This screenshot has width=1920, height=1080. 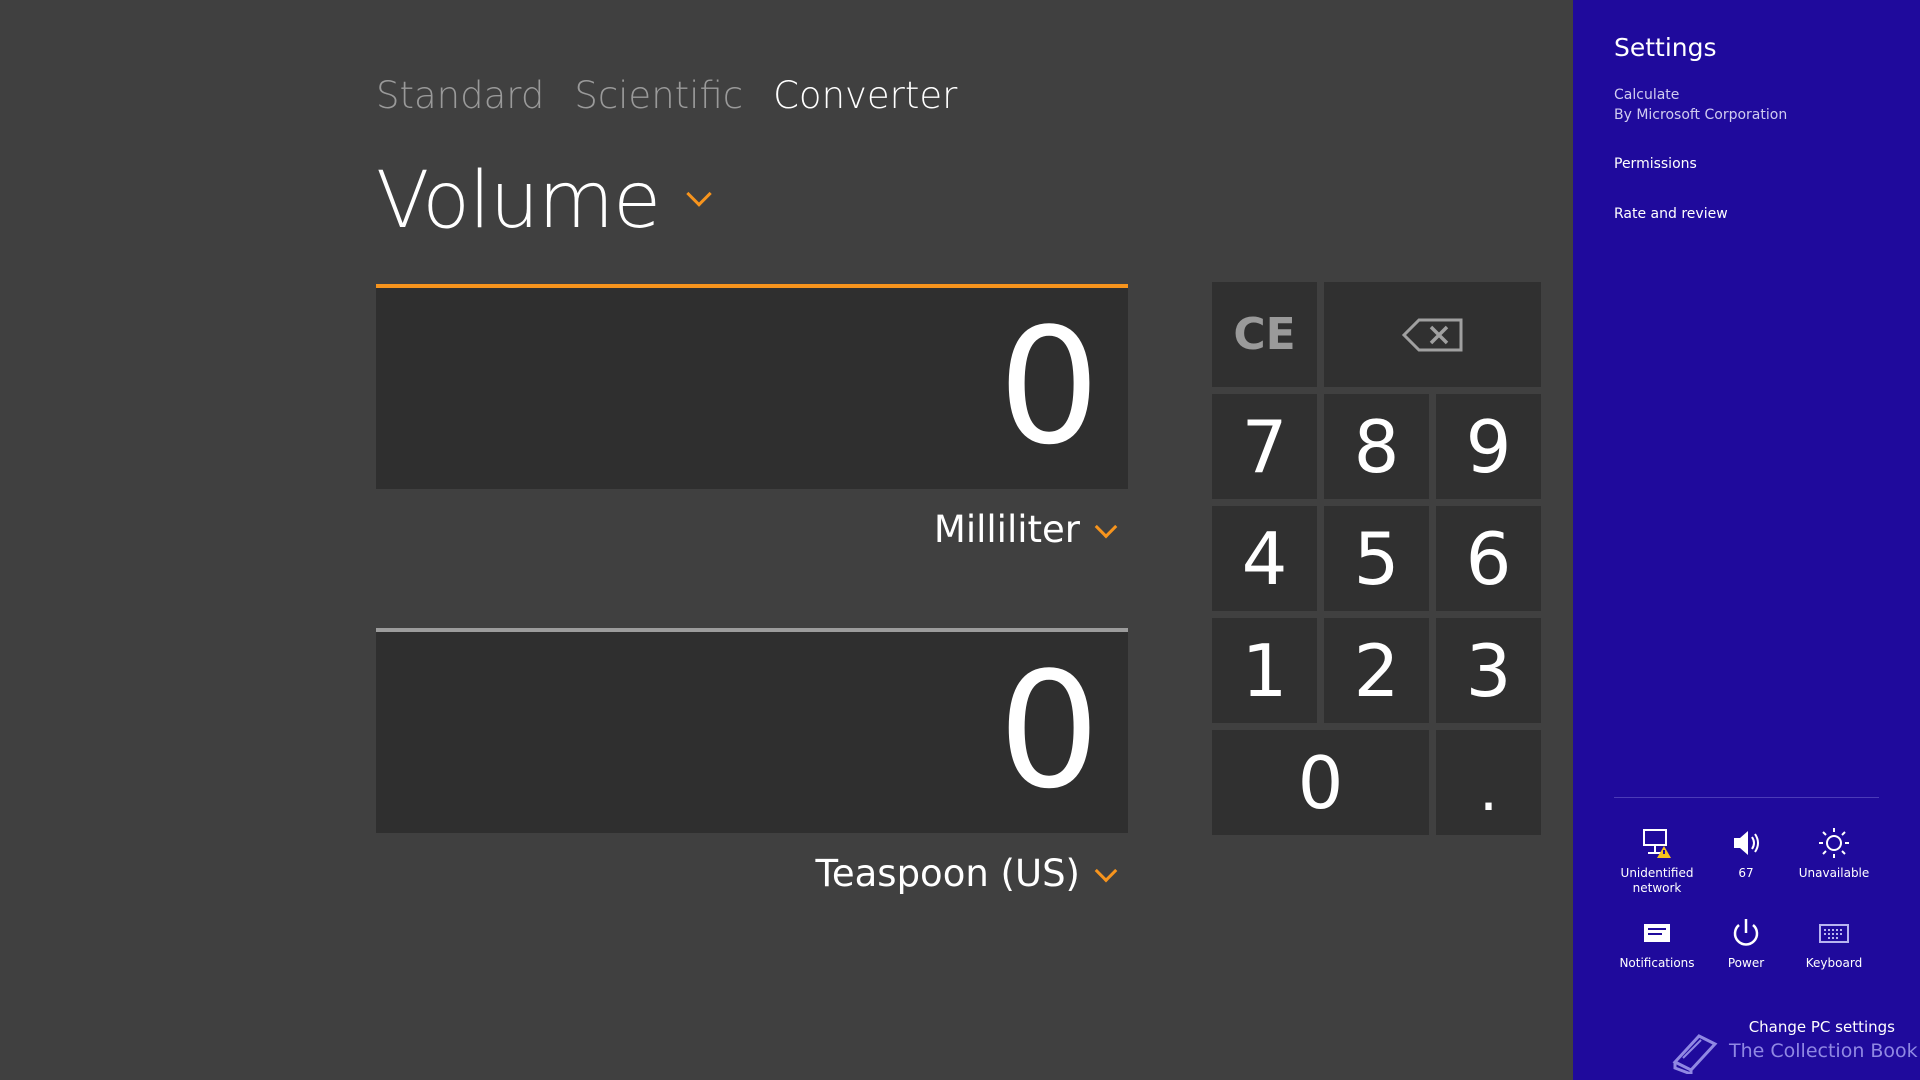 I want to click on app-name: Calculate, so click(x=1647, y=95).